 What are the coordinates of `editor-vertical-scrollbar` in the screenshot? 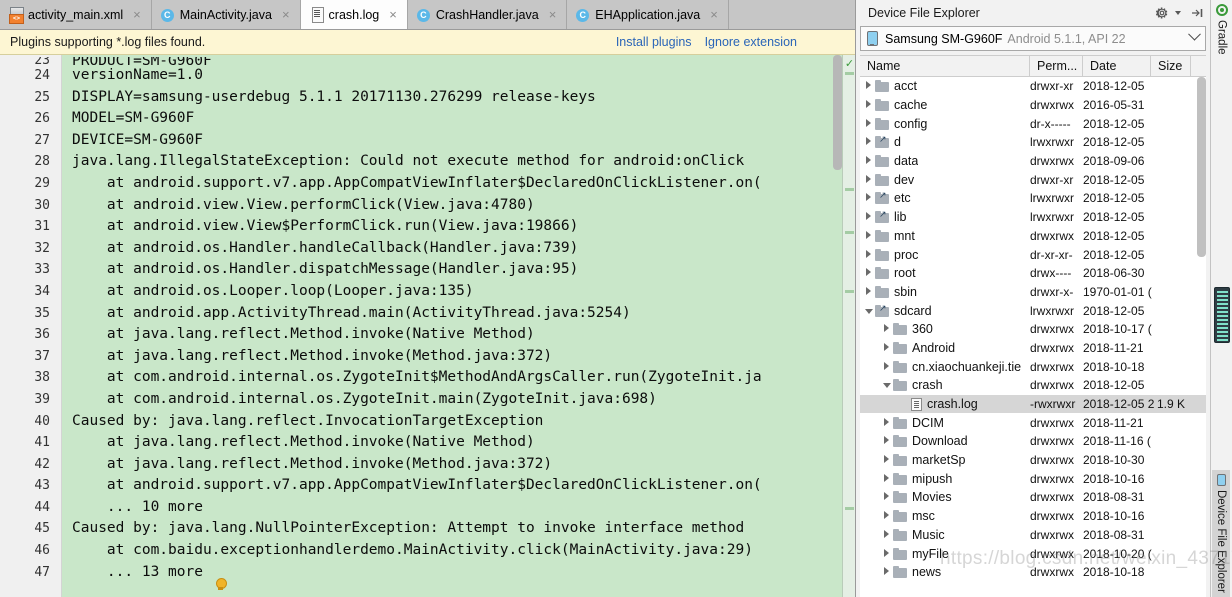 It's located at (837, 326).